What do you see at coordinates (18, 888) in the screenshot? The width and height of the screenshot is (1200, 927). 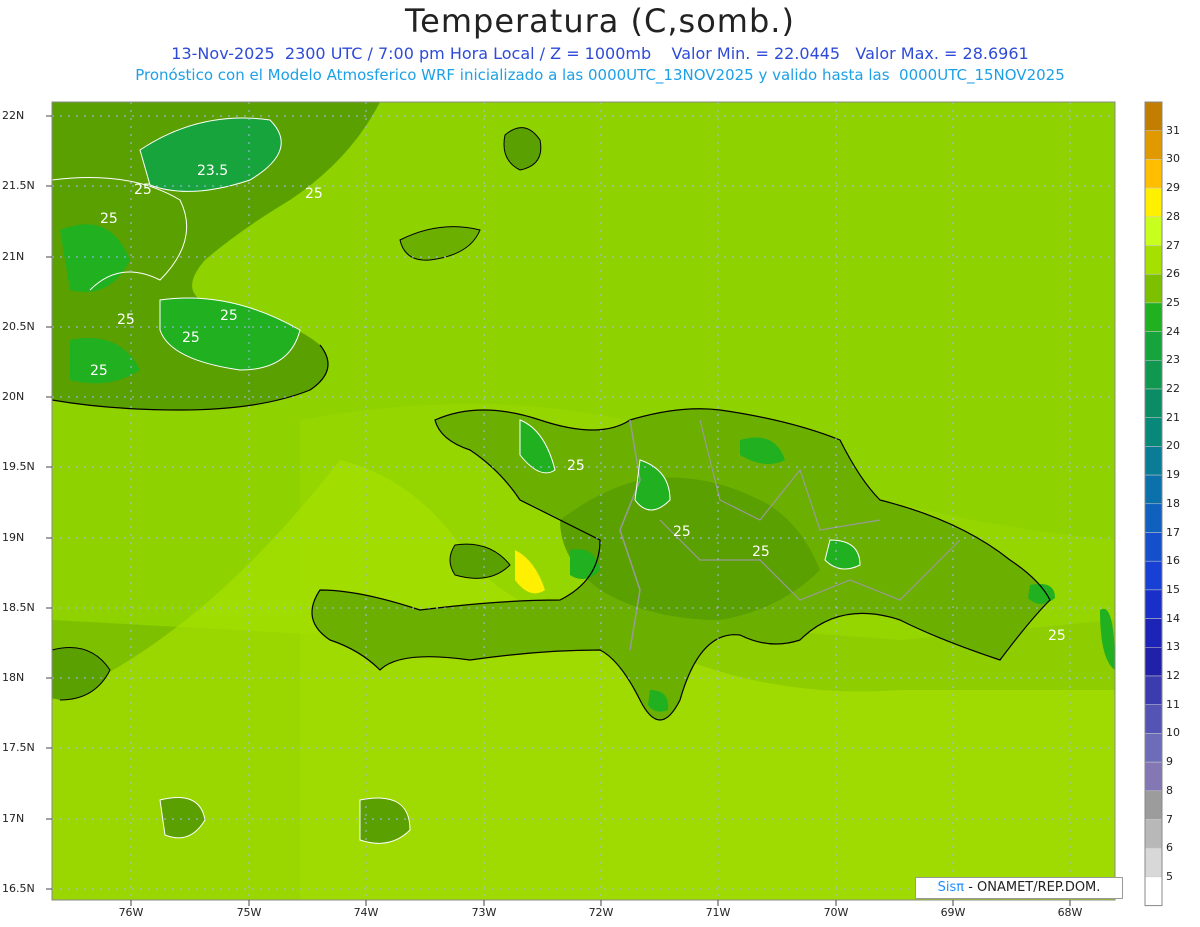 I see `lat-label: 16.5N` at bounding box center [18, 888].